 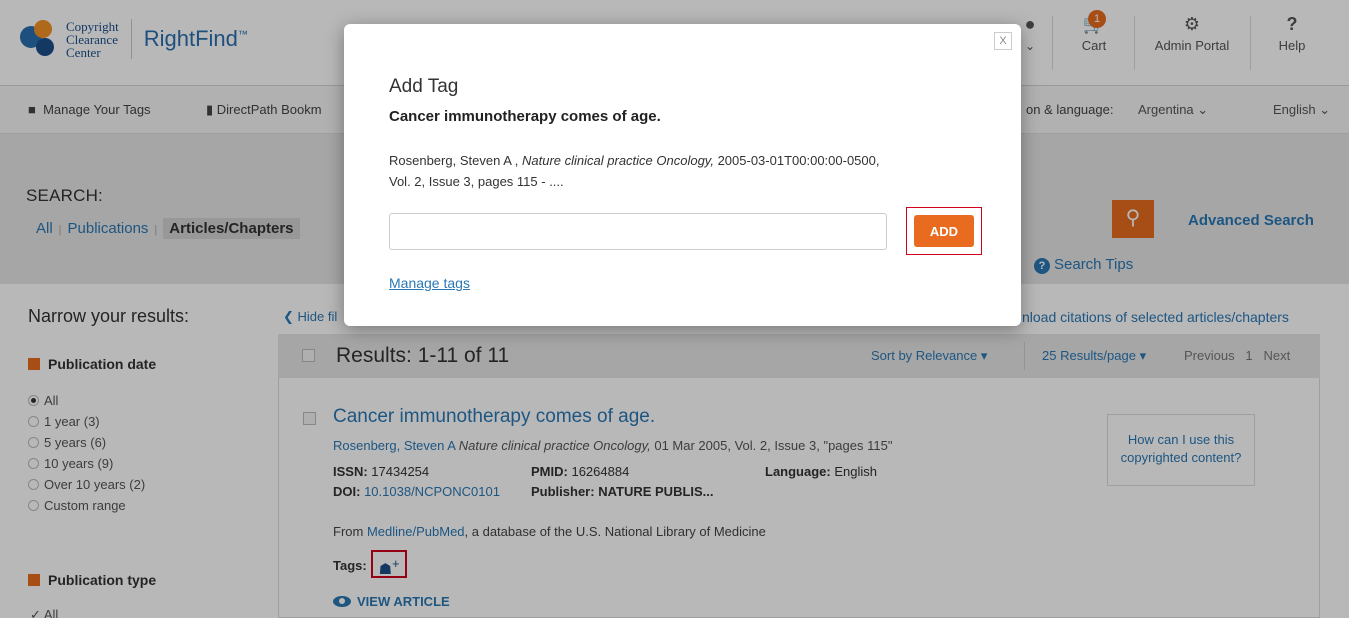 What do you see at coordinates (424, 86) in the screenshot?
I see `dialog-title: Add Tag` at bounding box center [424, 86].